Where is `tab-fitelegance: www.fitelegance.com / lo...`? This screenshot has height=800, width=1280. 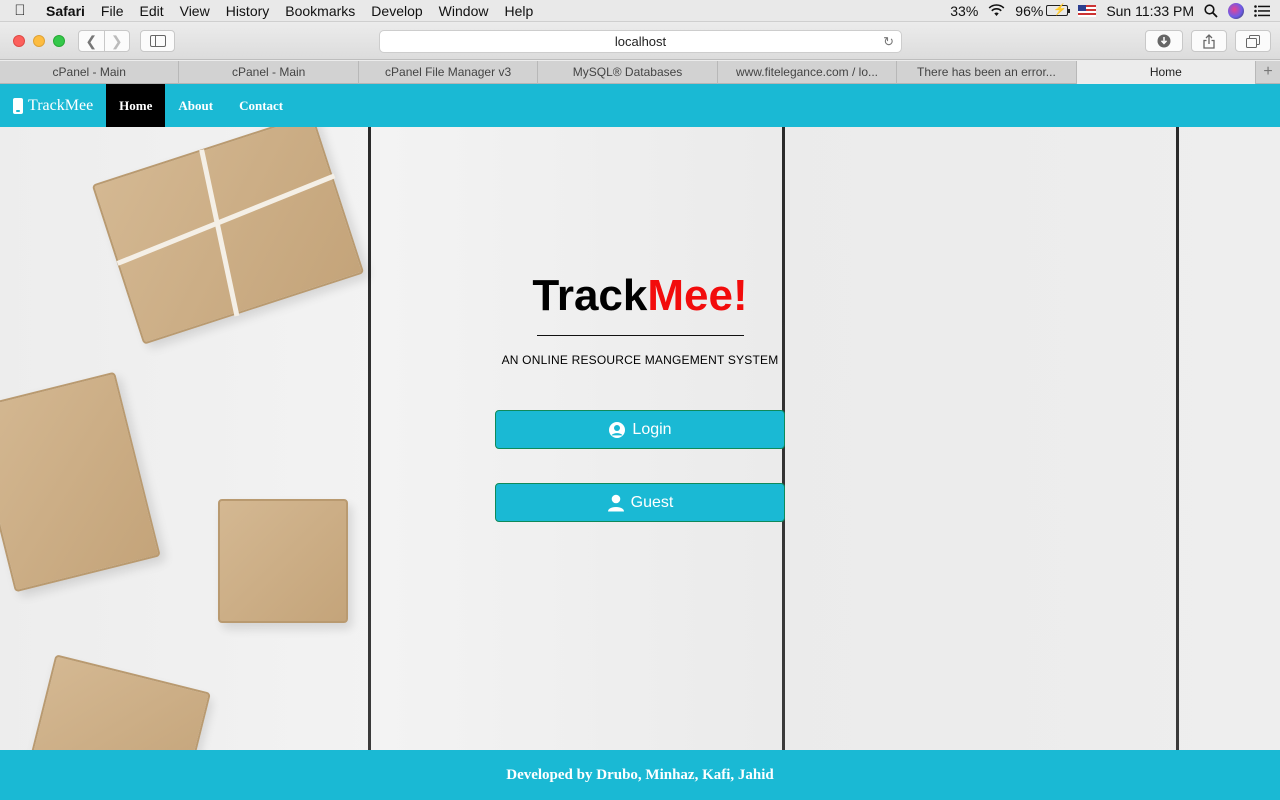 tab-fitelegance: www.fitelegance.com / lo... is located at coordinates (808, 72).